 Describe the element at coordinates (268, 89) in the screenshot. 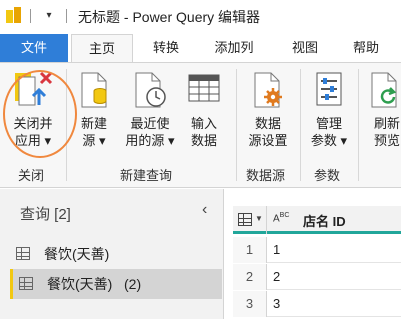

I see `data-source-settings-icon` at that location.